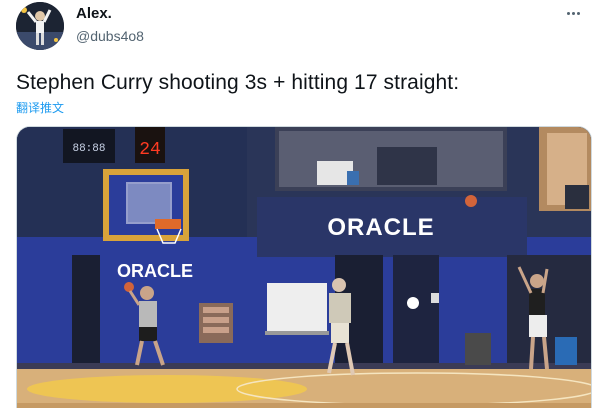 This screenshot has width=594, height=408. I want to click on scoreboard-display: 88:88, so click(88, 149).